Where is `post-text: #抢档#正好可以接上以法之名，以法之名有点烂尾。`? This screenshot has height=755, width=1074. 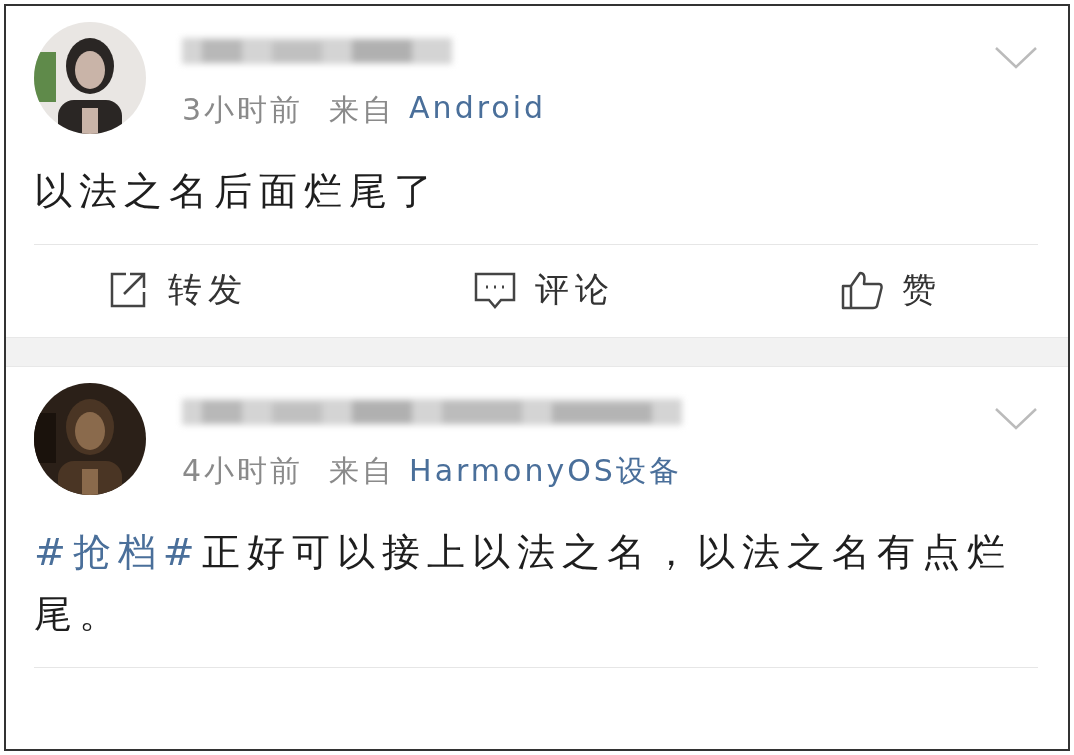
post-text: #抢档#正好可以接上以法之名，以法之名有点烂尾。 is located at coordinates (523, 583).